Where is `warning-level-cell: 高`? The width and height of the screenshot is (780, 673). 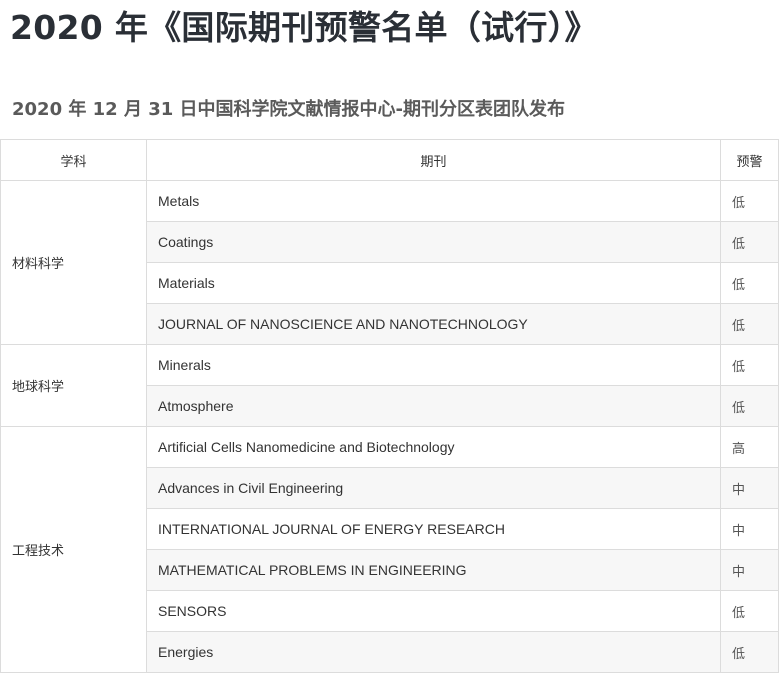
warning-level-cell: 高 is located at coordinates (749, 447).